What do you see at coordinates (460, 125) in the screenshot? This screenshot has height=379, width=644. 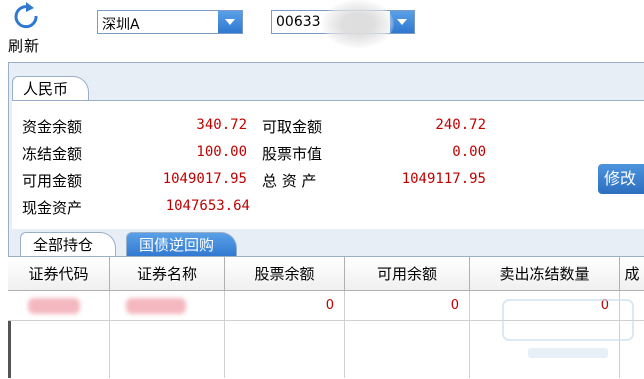 I see `withdrawable-value: 240.72` at bounding box center [460, 125].